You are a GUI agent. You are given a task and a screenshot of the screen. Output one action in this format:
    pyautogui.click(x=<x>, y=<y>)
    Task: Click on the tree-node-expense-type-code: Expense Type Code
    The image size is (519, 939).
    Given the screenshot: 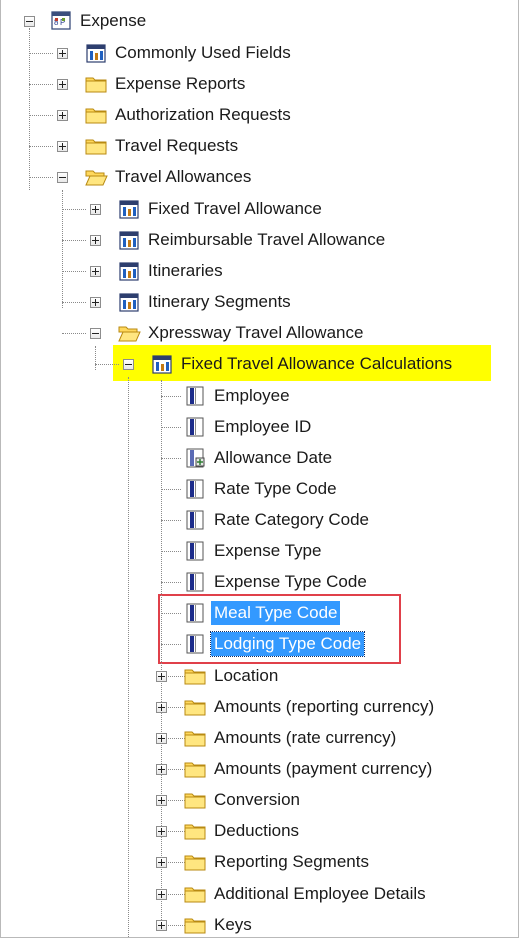 What is the action you would take?
    pyautogui.click(x=276, y=582)
    